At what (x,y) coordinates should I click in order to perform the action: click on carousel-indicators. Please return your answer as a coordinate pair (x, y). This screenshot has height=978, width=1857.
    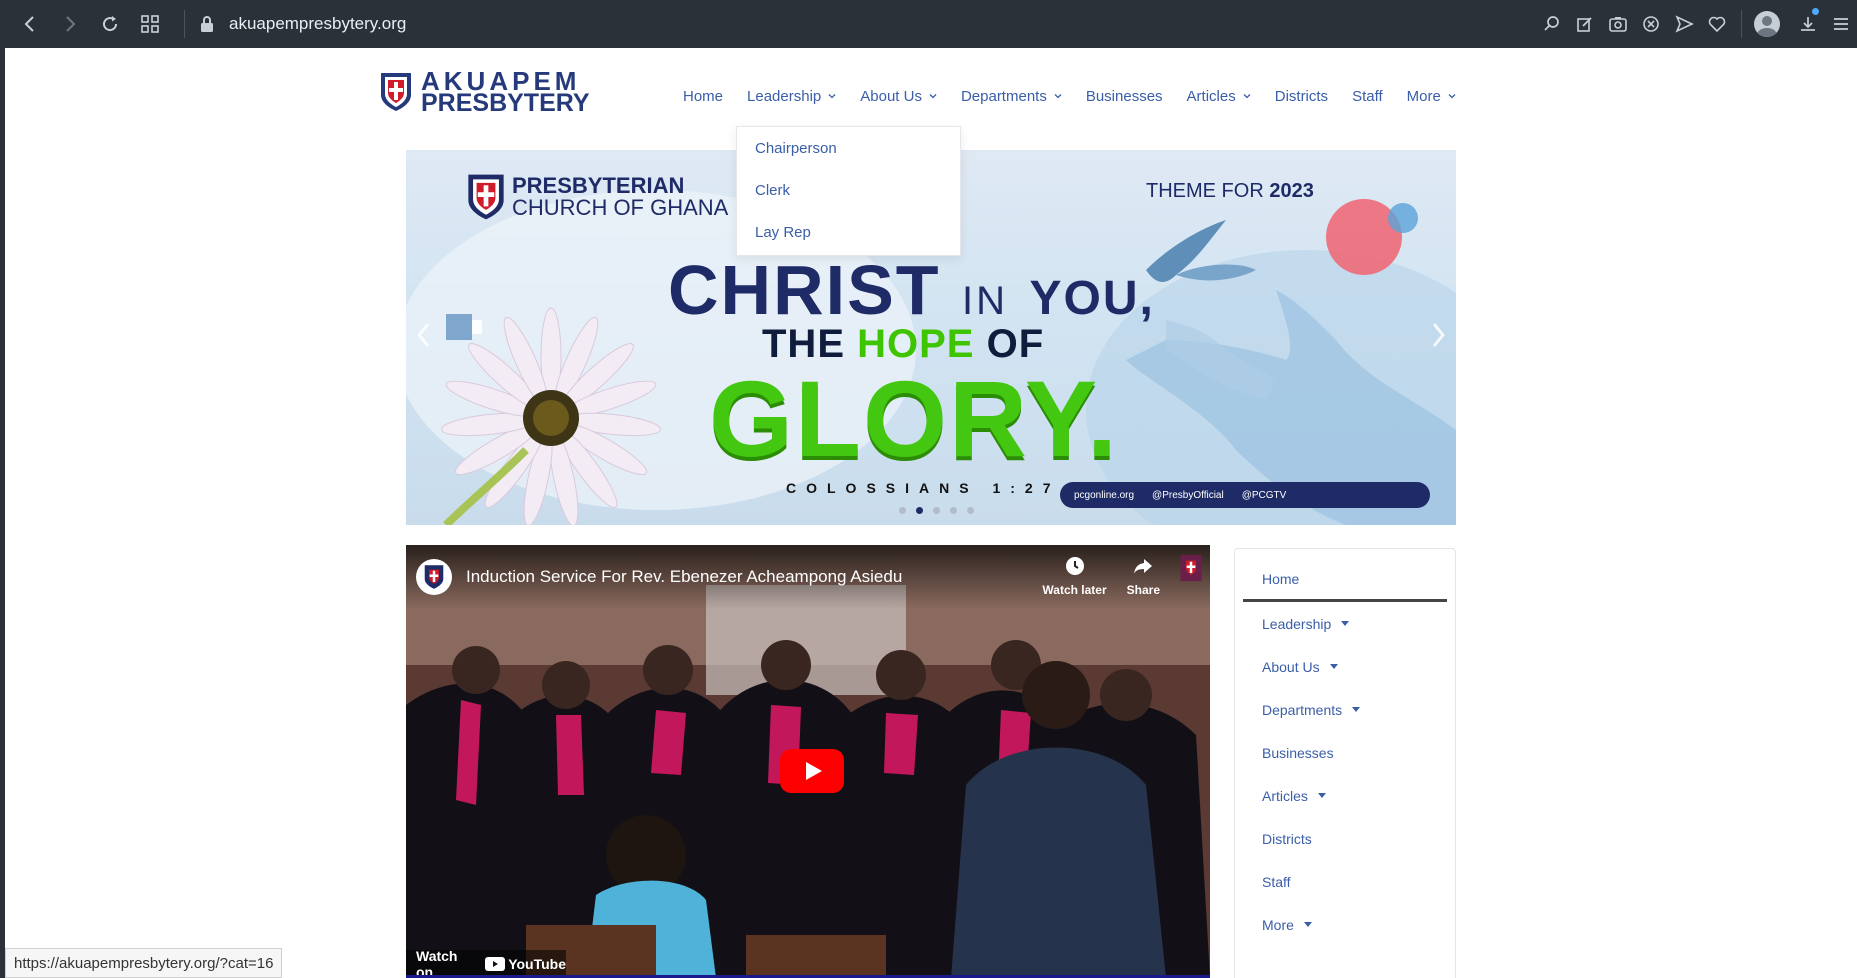
    Looking at the image, I should click on (936, 510).